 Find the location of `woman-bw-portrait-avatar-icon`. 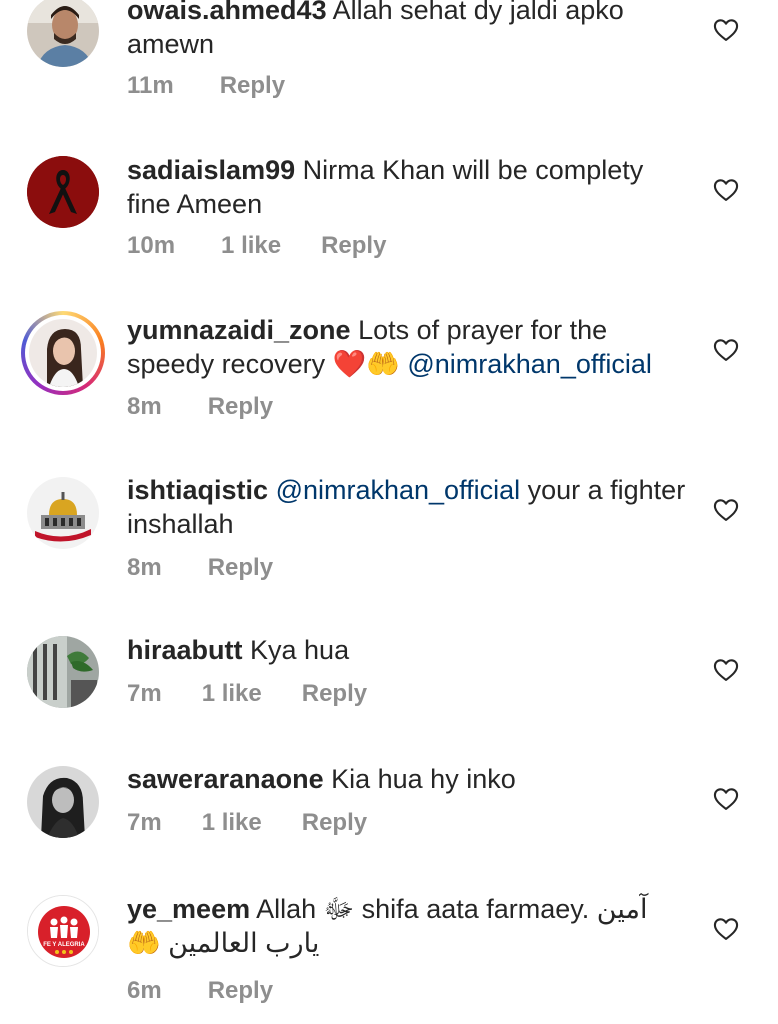

woman-bw-portrait-avatar-icon is located at coordinates (63, 802).